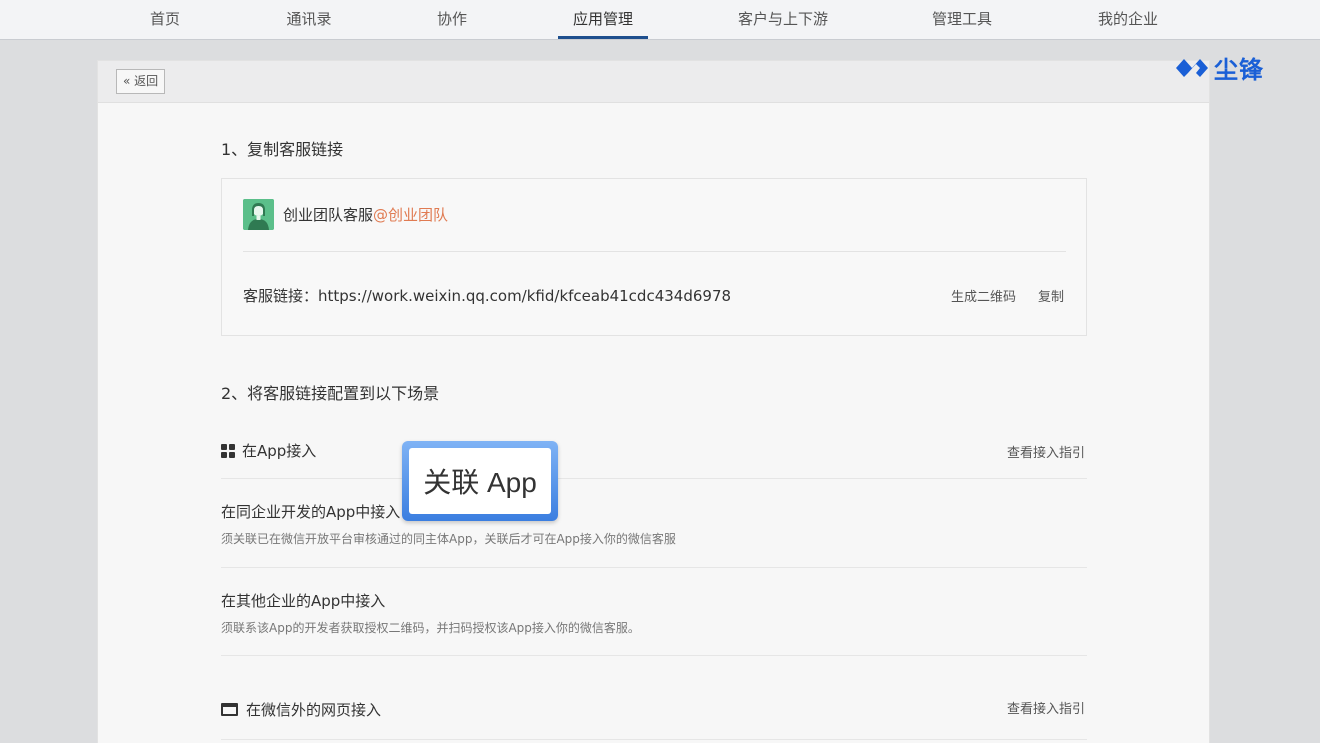  Describe the element at coordinates (654, 251) in the screenshot. I see `card-divider` at that location.